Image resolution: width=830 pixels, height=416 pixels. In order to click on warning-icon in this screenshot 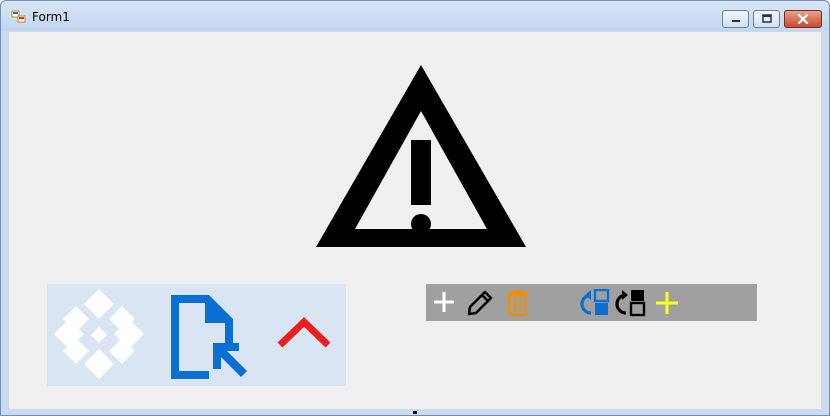, I will do `click(421, 156)`.